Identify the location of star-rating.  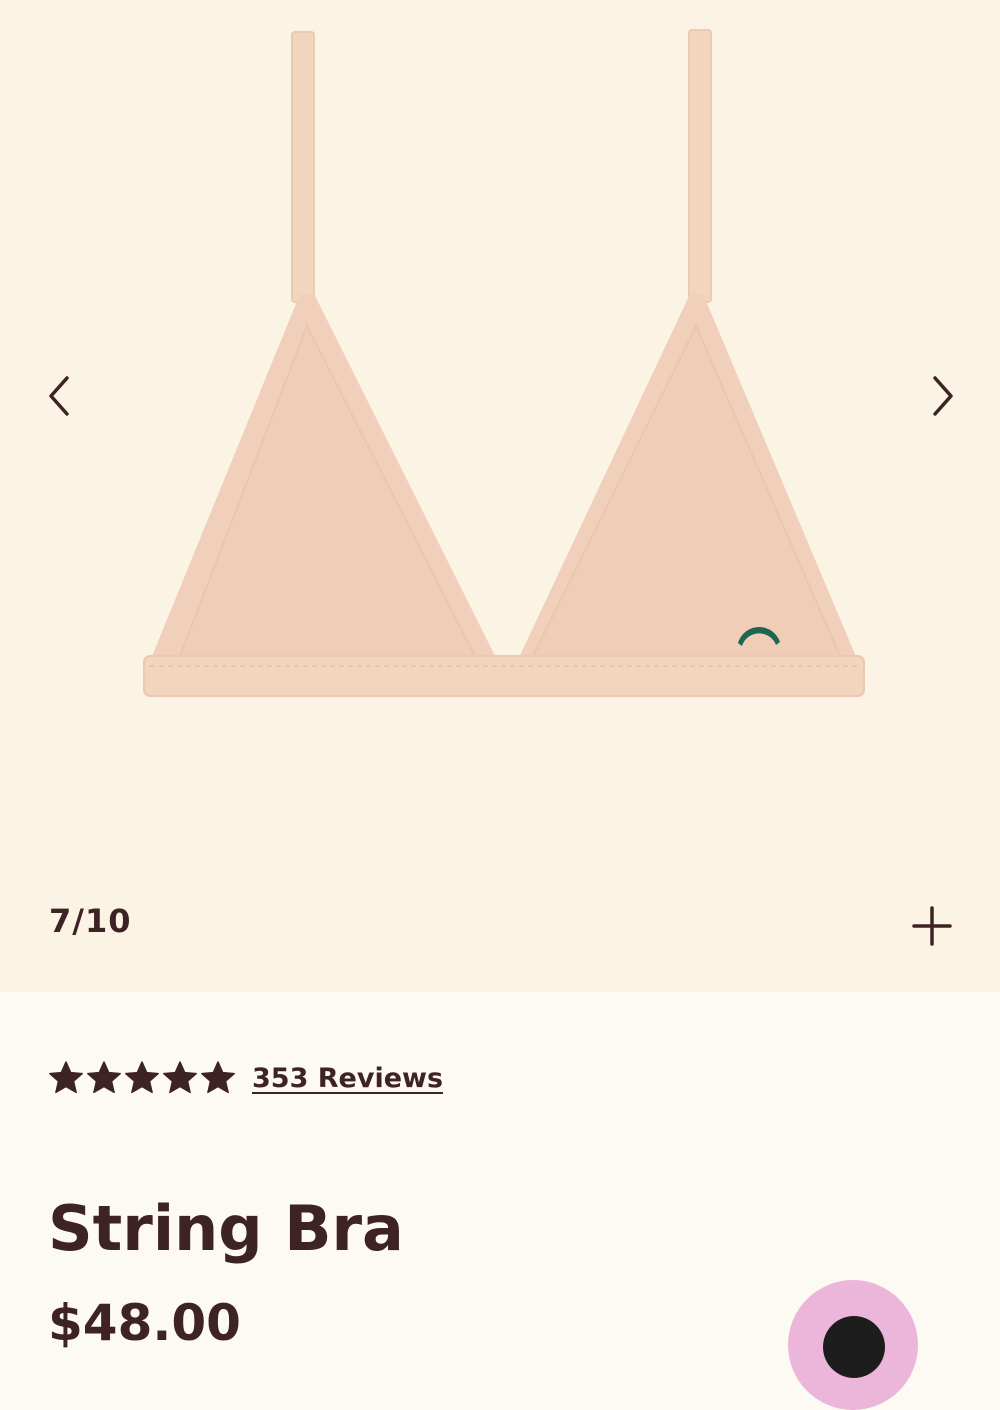
(142, 1078).